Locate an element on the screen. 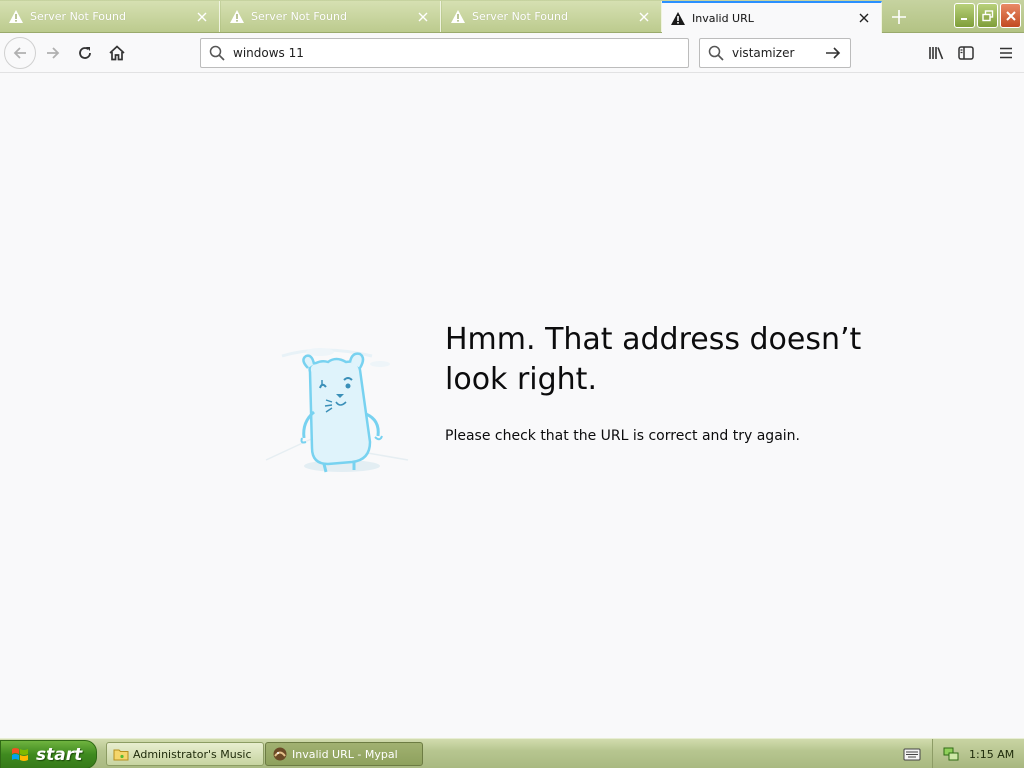  home-button is located at coordinates (117, 53).